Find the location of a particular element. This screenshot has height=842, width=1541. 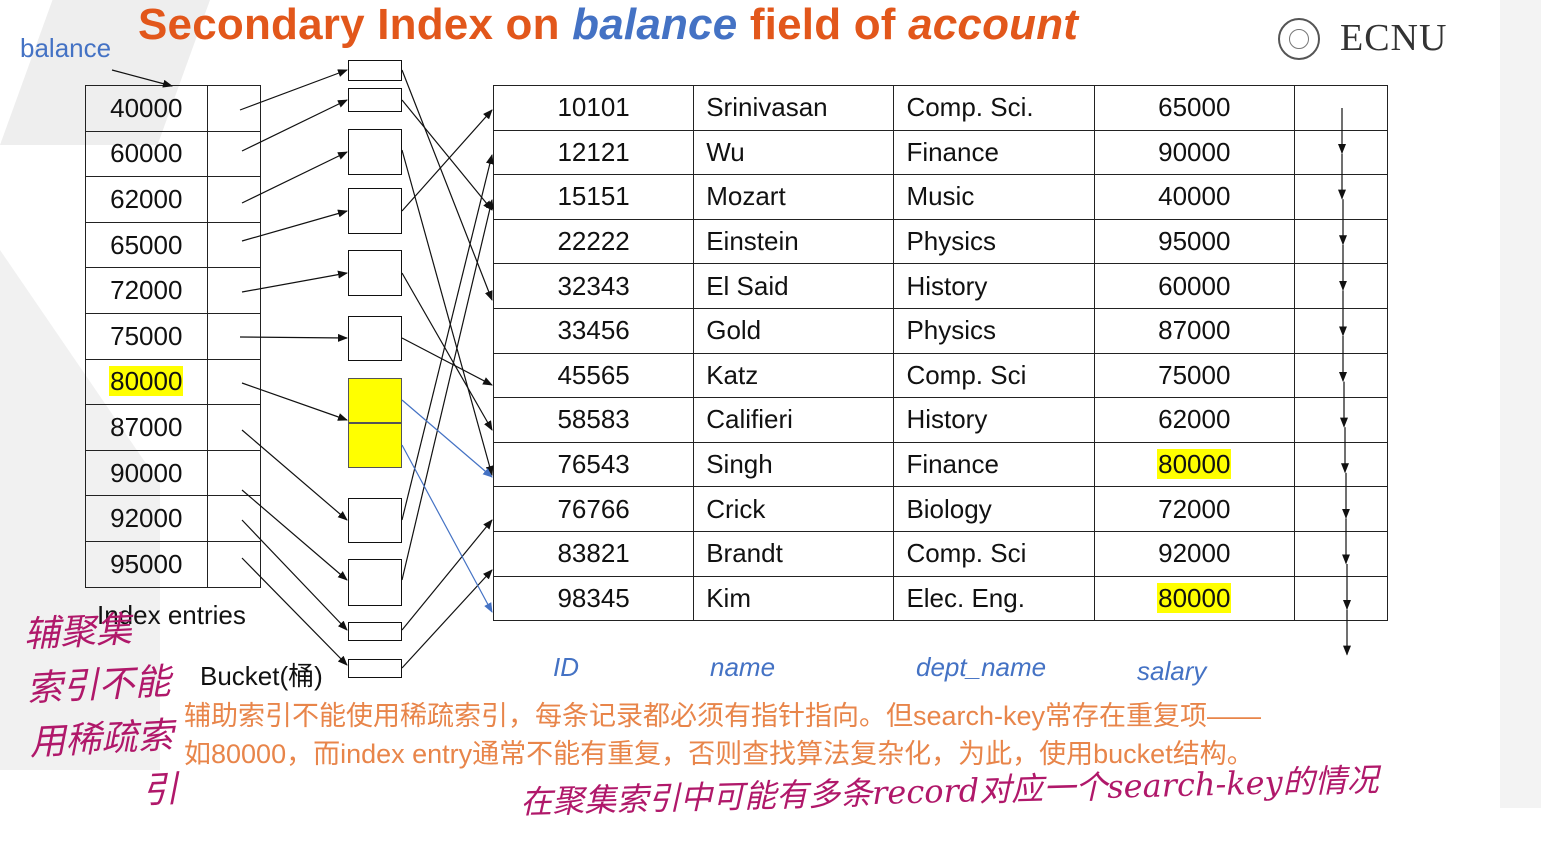

column-label-dept: dept_name is located at coordinates (981, 667).